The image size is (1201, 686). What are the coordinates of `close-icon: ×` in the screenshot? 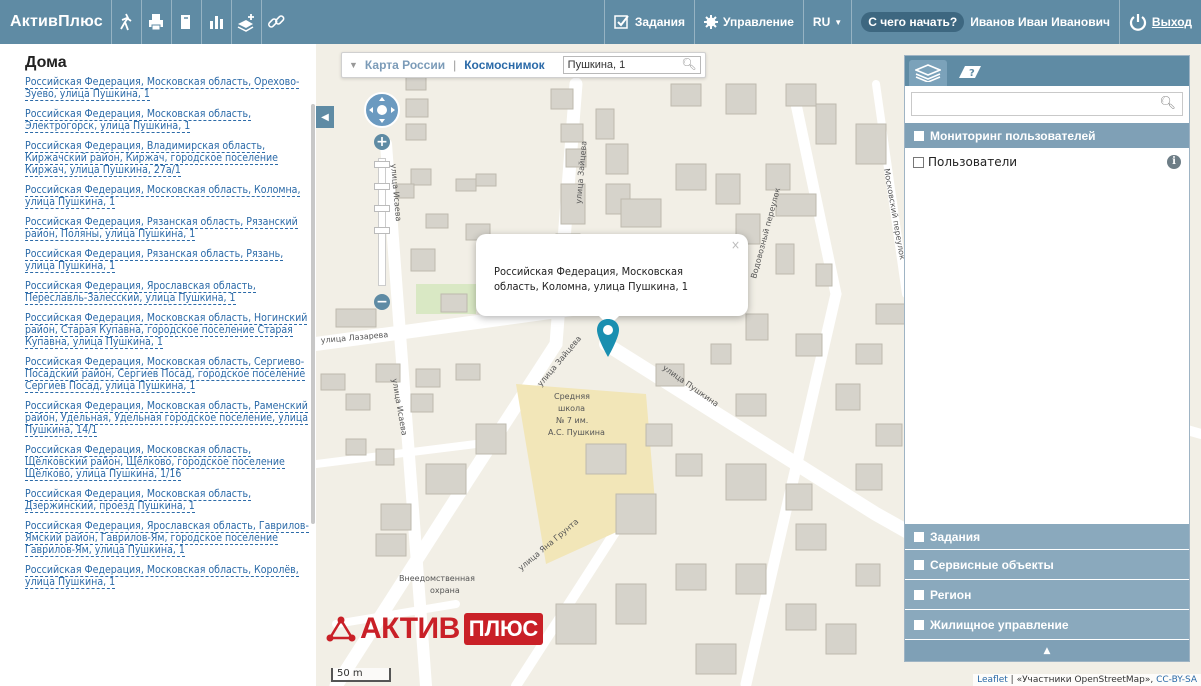 It's located at (735, 245).